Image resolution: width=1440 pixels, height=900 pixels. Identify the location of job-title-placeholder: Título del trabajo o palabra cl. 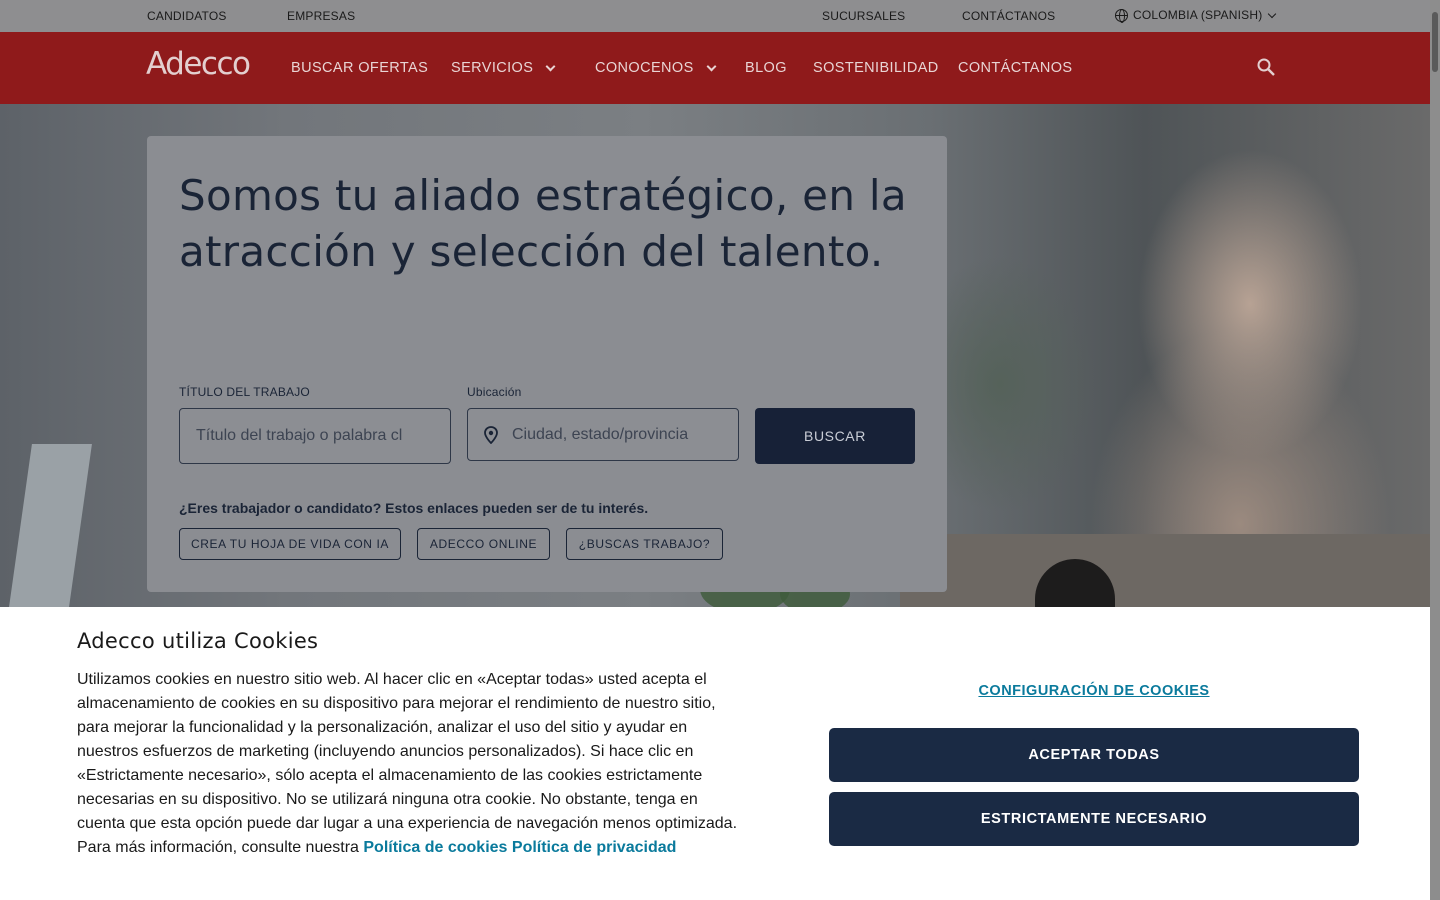
(299, 435).